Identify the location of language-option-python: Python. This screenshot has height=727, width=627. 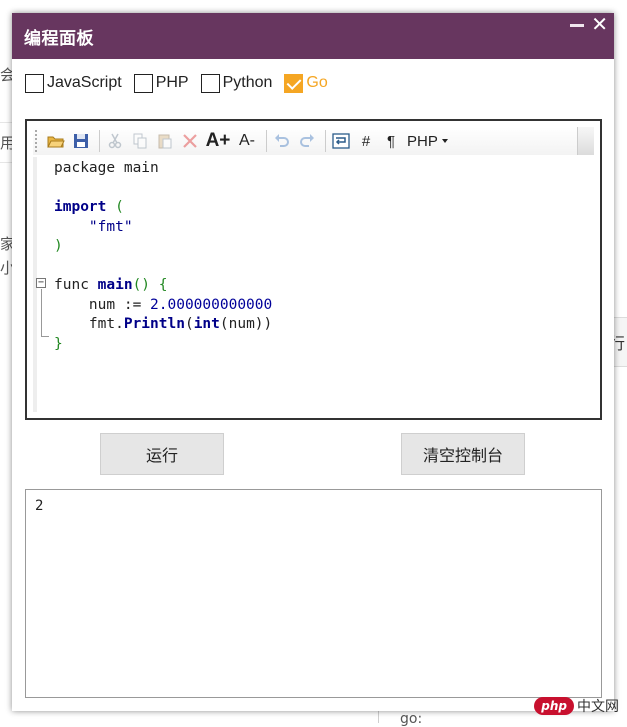
(236, 83).